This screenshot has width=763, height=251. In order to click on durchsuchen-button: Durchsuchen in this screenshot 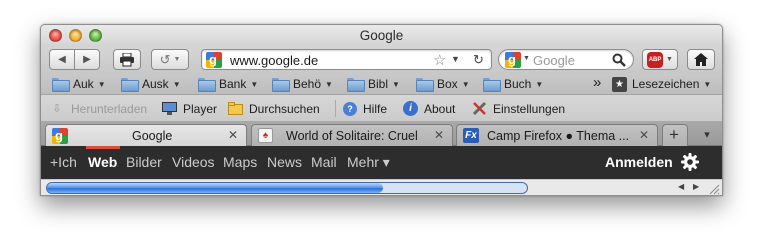, I will do `click(273, 108)`.